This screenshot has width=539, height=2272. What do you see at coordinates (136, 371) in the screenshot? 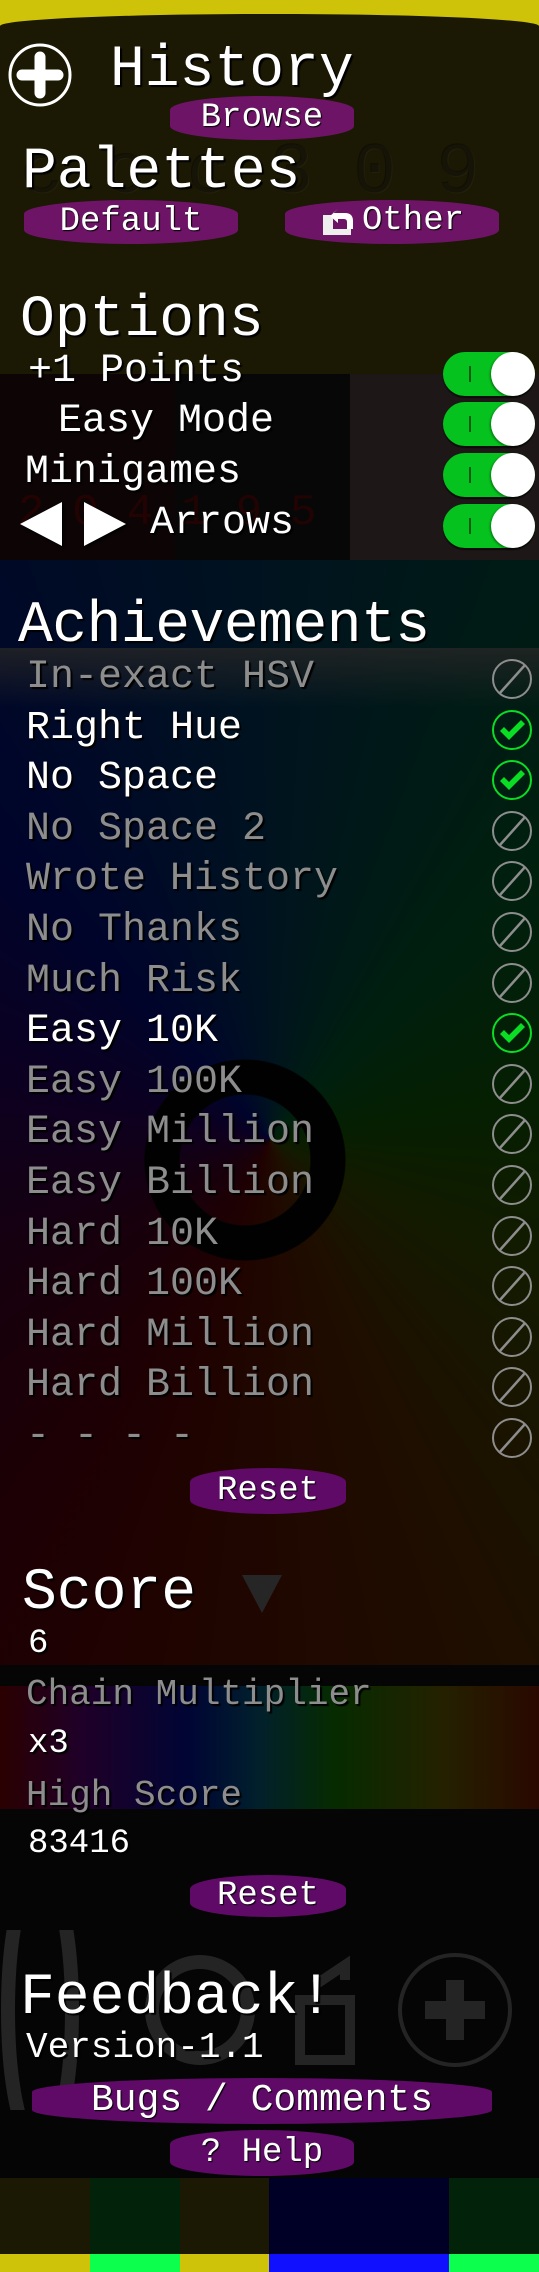
I see `option-label-plus-one-points: +1 Points` at bounding box center [136, 371].